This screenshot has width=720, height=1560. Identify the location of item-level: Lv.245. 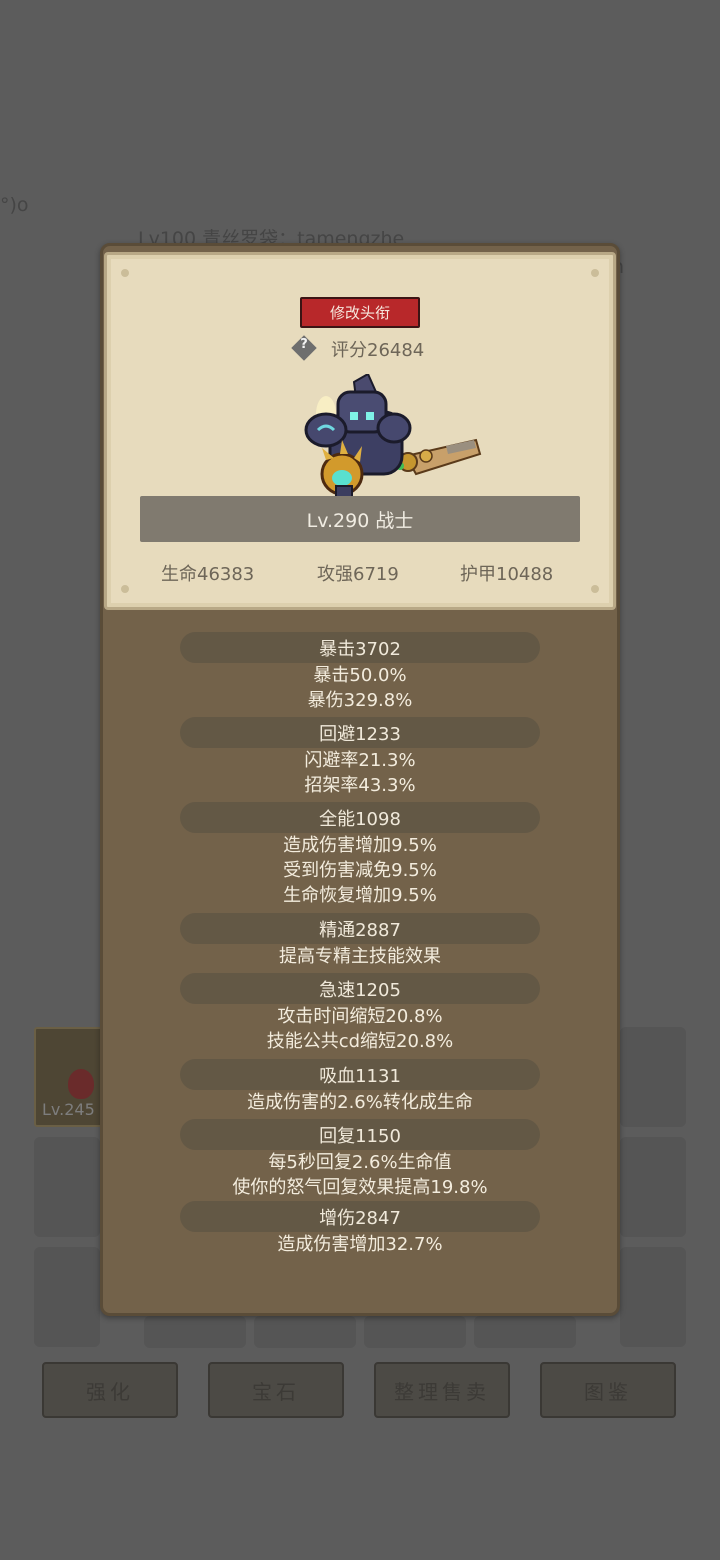
(68, 1109).